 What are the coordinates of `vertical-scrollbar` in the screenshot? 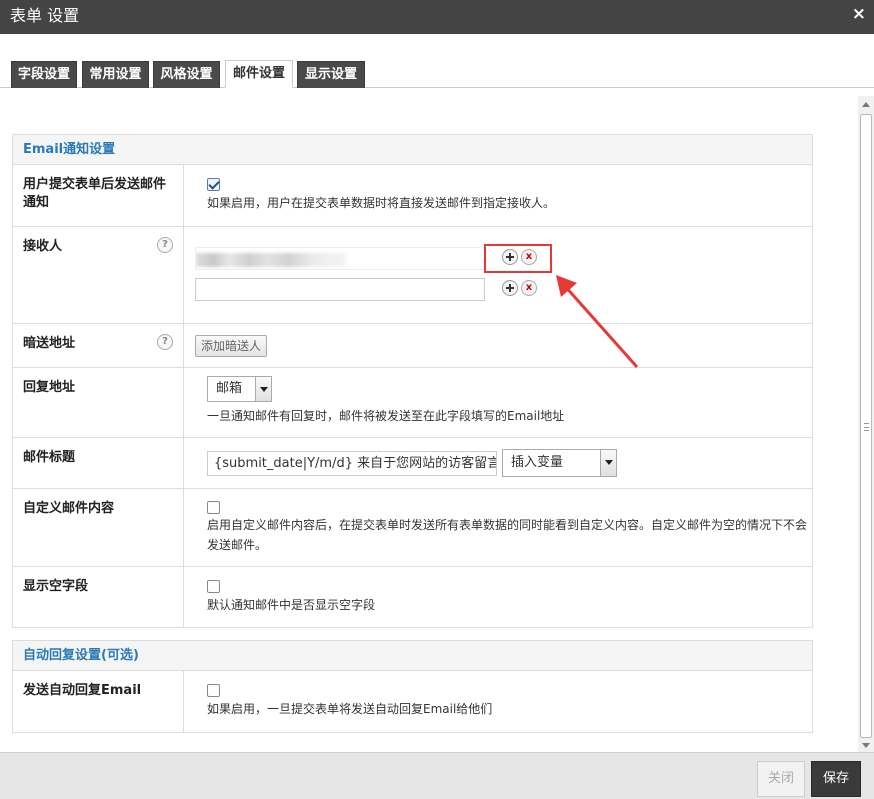 It's located at (866, 424).